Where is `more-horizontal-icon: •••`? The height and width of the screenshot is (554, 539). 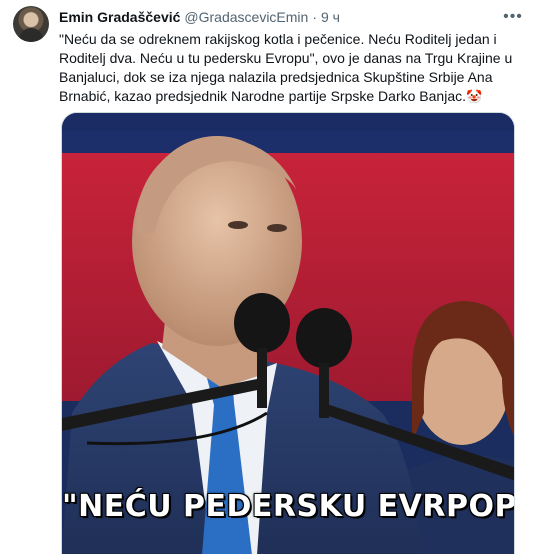
more-horizontal-icon: ••• is located at coordinates (513, 16).